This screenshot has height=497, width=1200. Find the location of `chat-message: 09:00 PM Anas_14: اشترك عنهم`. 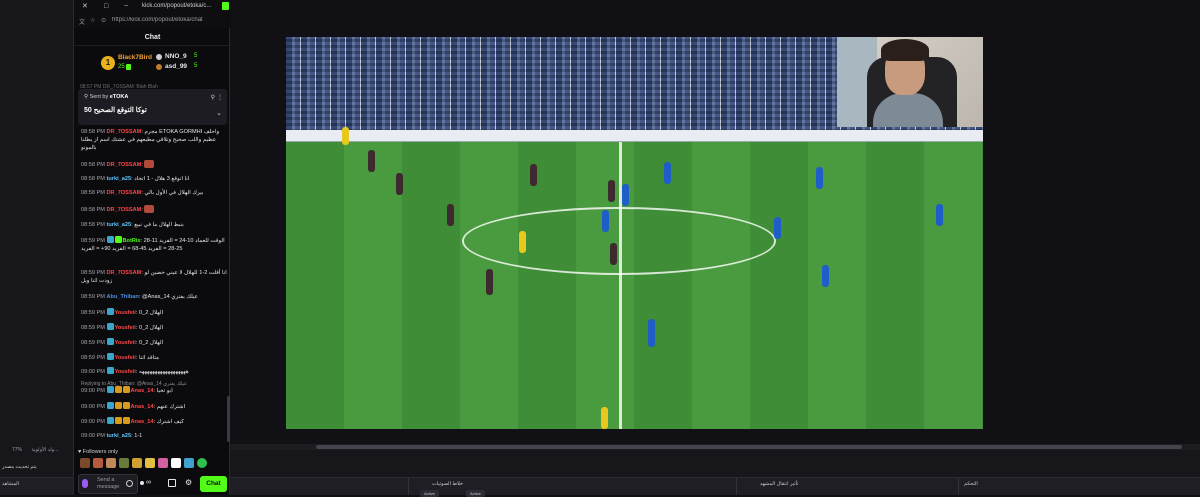

chat-message: 09:00 PM Anas_14: اشترك عنهم is located at coordinates (154, 406).